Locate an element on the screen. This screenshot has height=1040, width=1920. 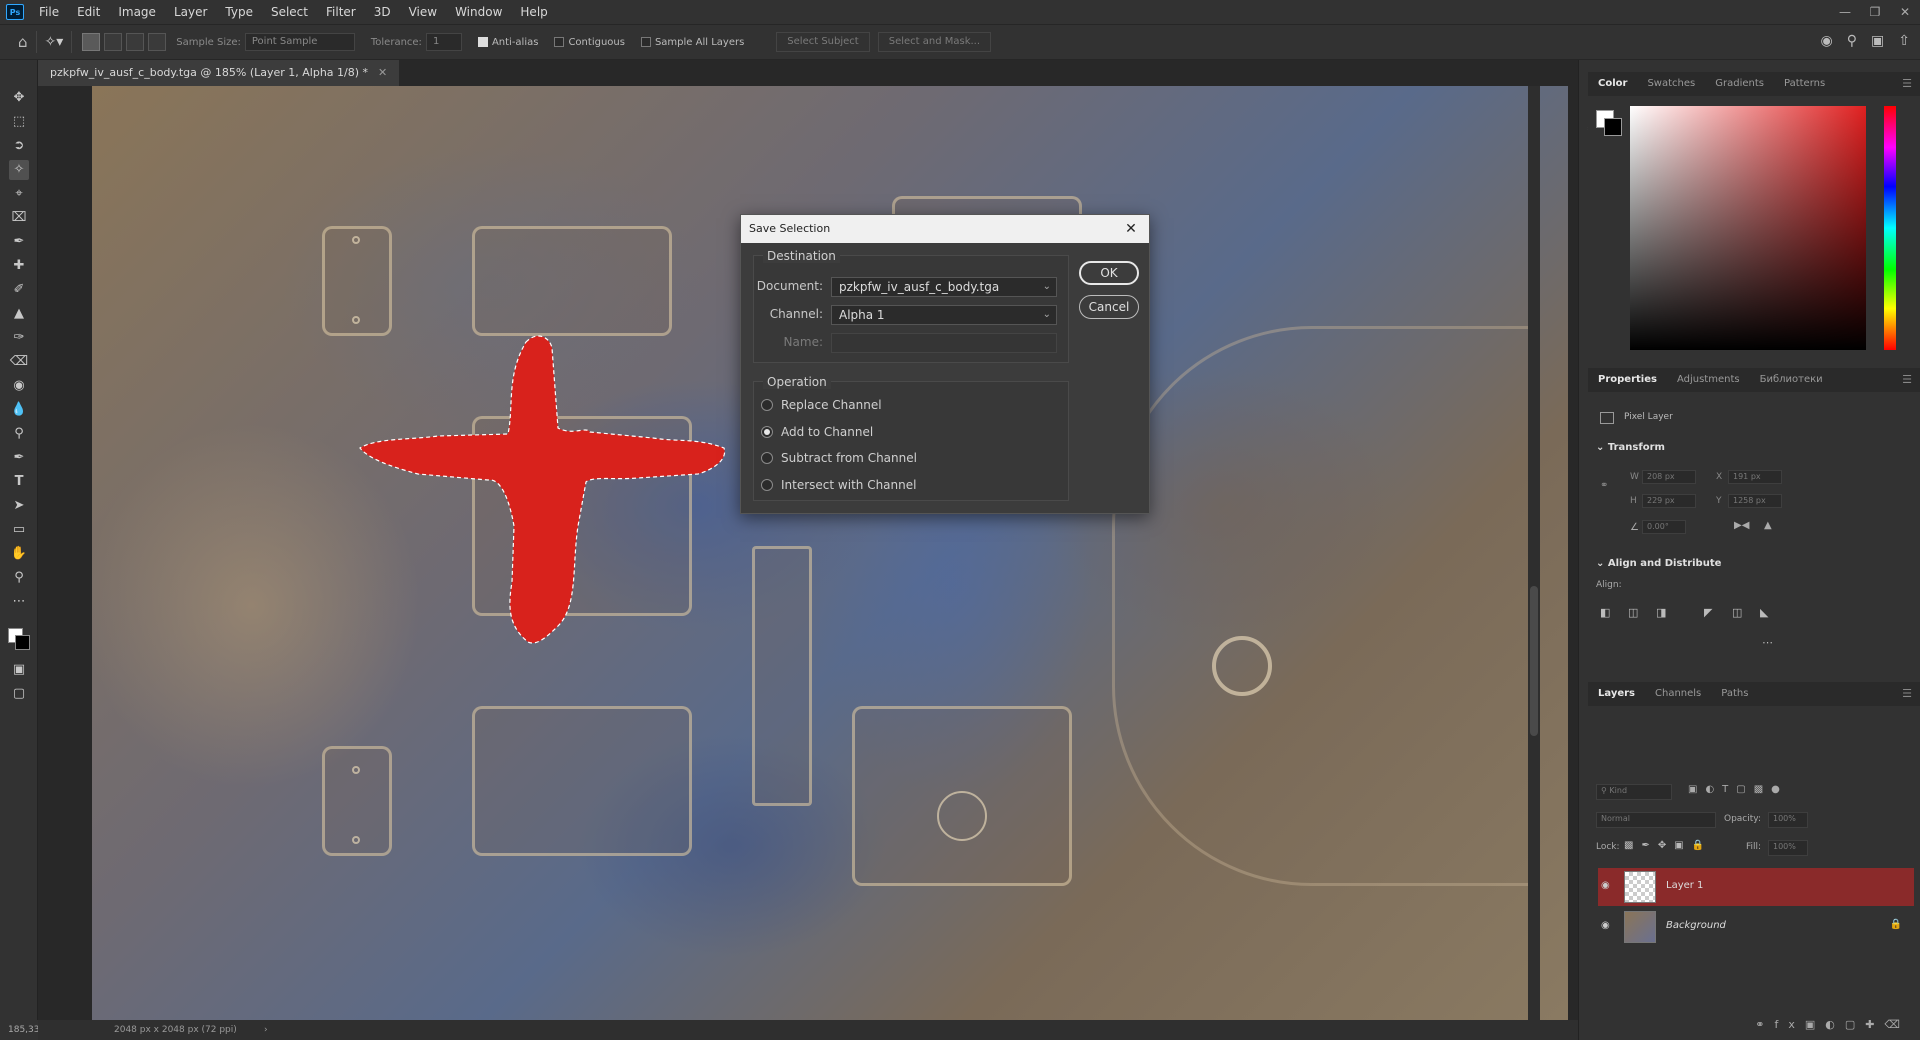
transform-header: ⌄ Transform is located at coordinates (1630, 447).